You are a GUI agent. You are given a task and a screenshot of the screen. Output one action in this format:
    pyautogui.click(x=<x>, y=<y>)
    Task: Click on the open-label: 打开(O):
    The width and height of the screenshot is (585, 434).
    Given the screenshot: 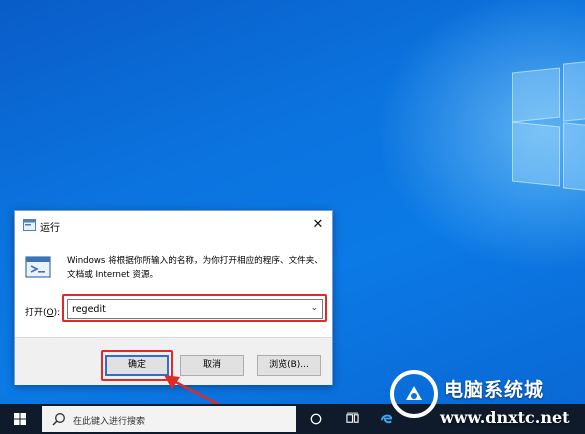 What is the action you would take?
    pyautogui.click(x=43, y=313)
    